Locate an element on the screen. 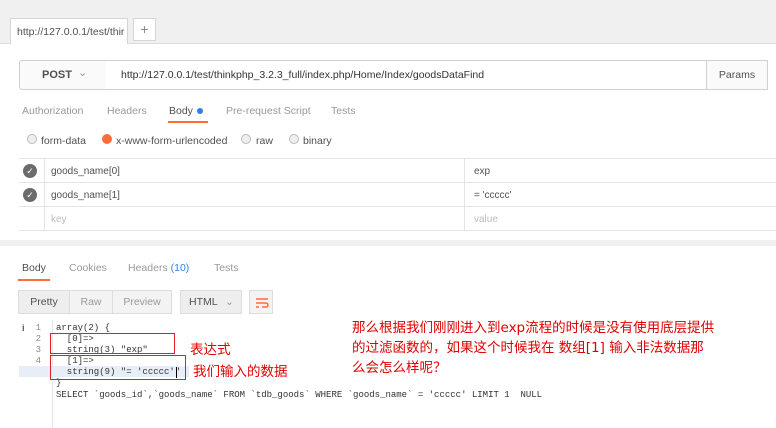 Image resolution: width=776 pixels, height=428 pixels. radio-urlencoded-label: x-www-form-urlencoded is located at coordinates (172, 141).